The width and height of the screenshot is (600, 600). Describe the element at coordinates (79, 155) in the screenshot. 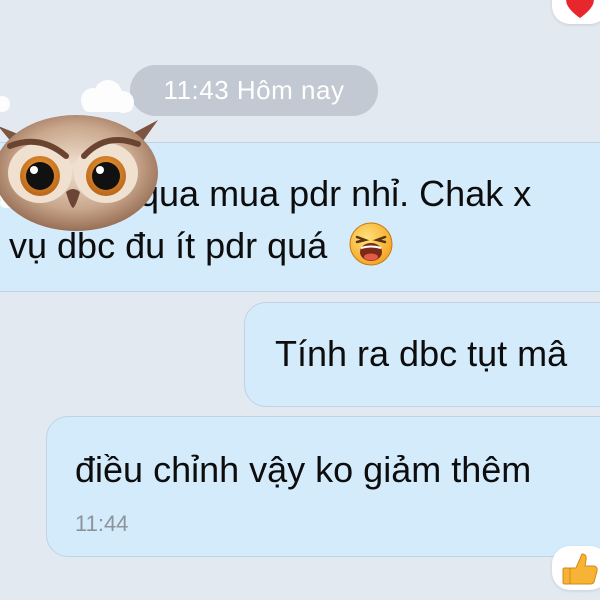

I see `owl-sticker` at that location.